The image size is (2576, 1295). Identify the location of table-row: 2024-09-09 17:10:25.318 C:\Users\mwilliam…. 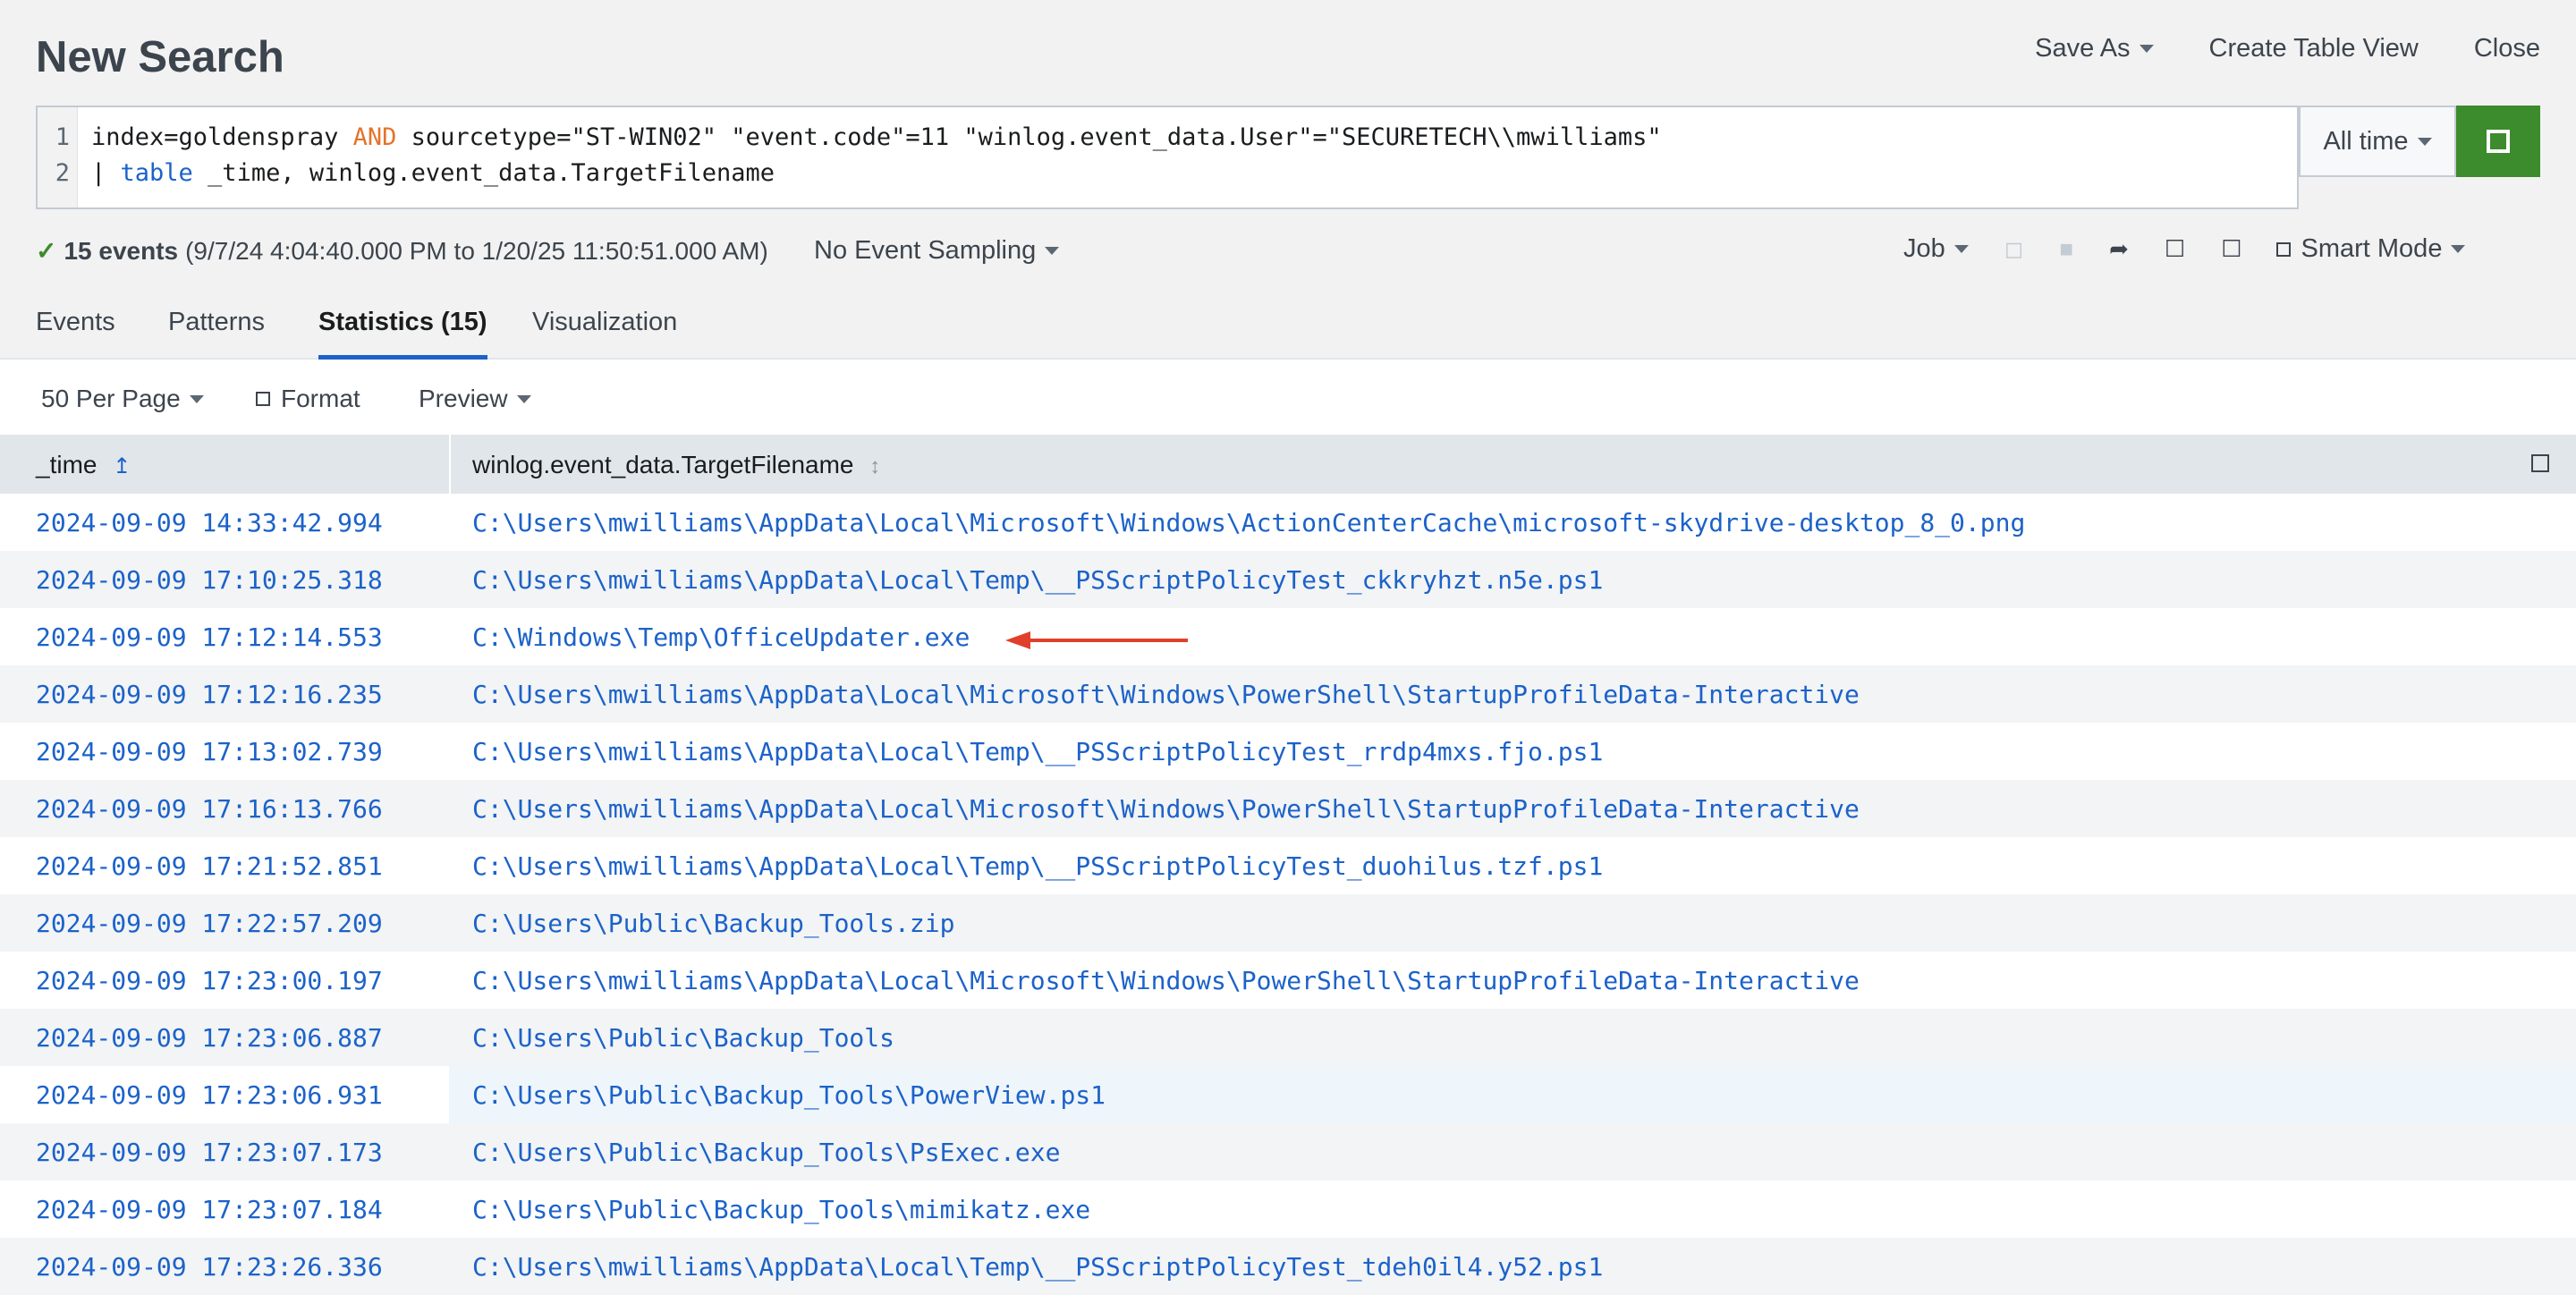
(1288, 579).